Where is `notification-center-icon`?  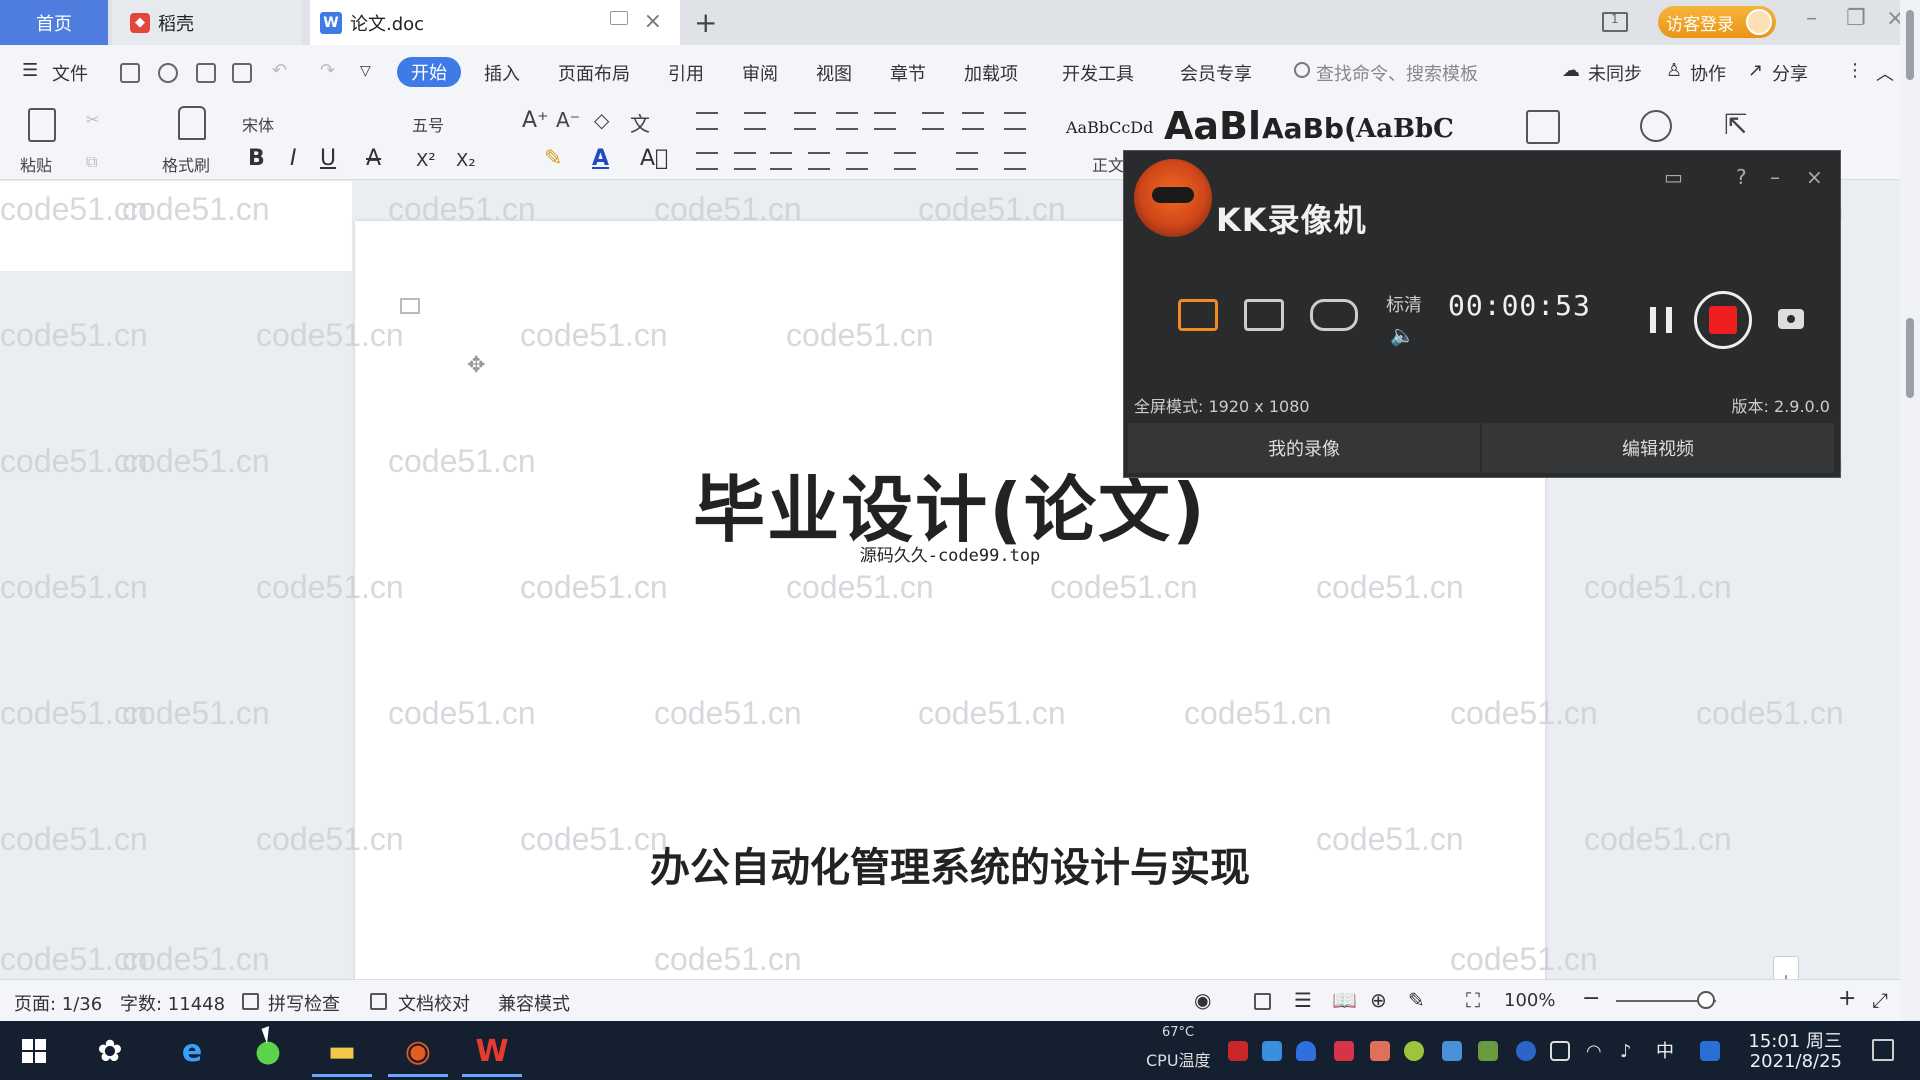 notification-center-icon is located at coordinates (1883, 1050).